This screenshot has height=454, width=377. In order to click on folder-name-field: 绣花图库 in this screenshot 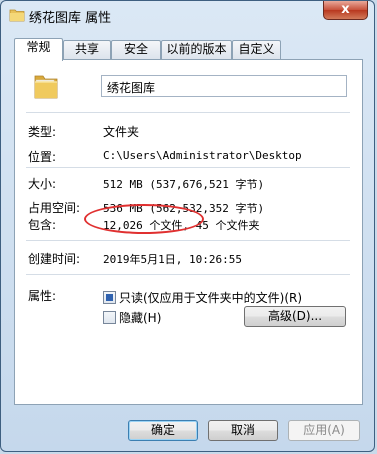, I will do `click(224, 86)`.